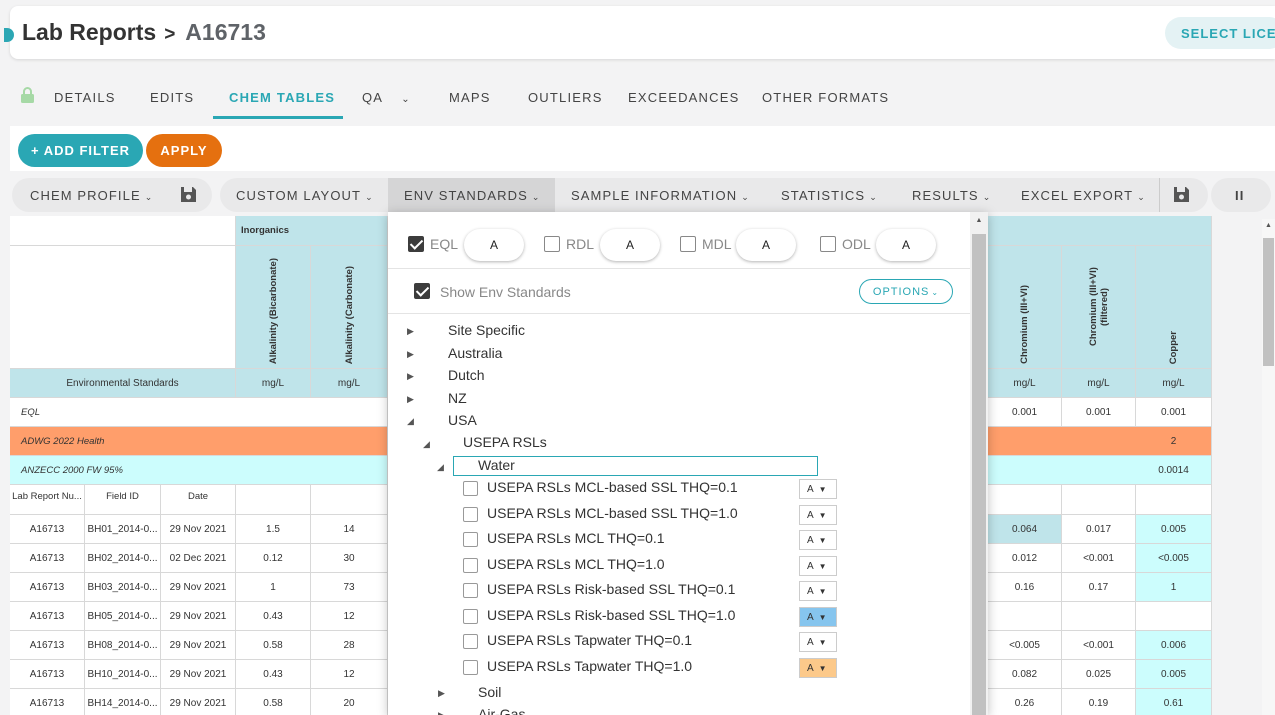 The image size is (1275, 715). What do you see at coordinates (828, 244) in the screenshot?
I see `limit-checkbox-odl` at bounding box center [828, 244].